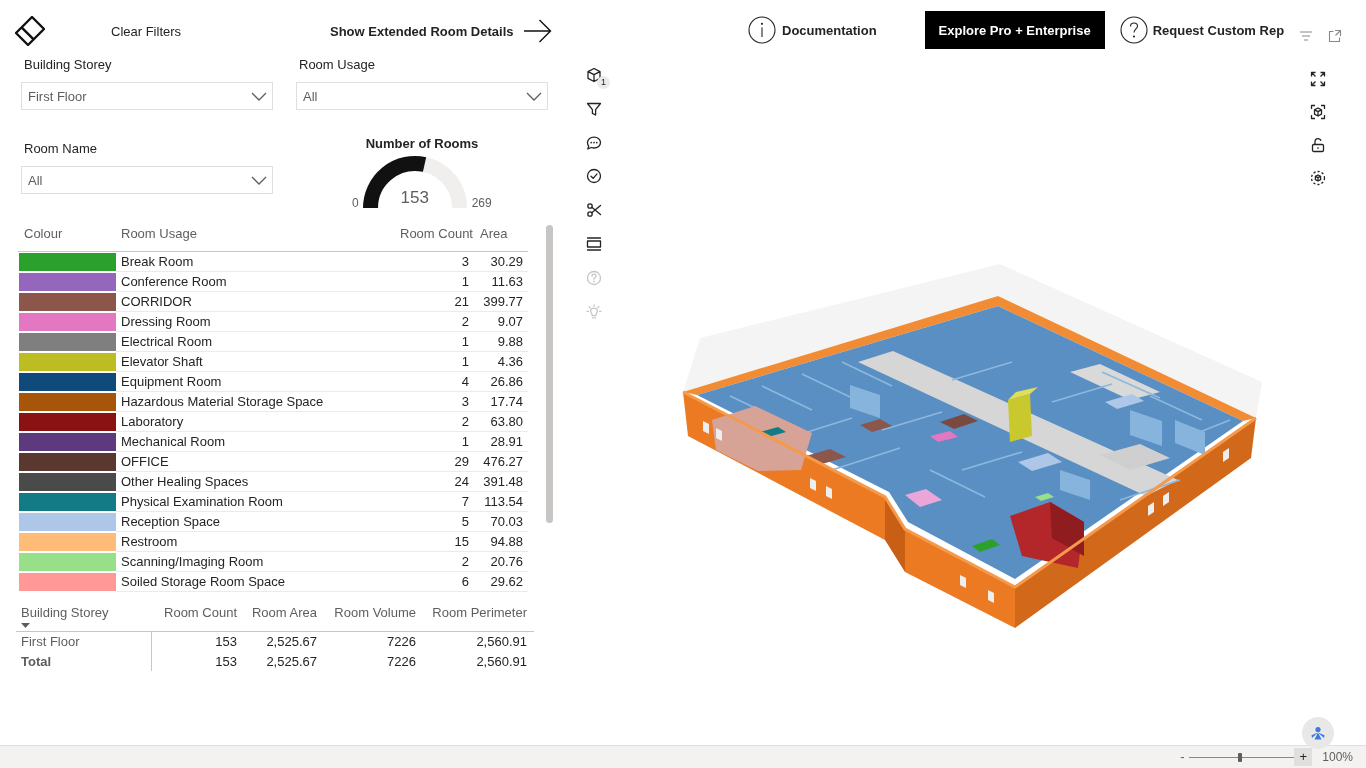  What do you see at coordinates (258, 542) in the screenshot?
I see `table-cell: Restroom` at bounding box center [258, 542].